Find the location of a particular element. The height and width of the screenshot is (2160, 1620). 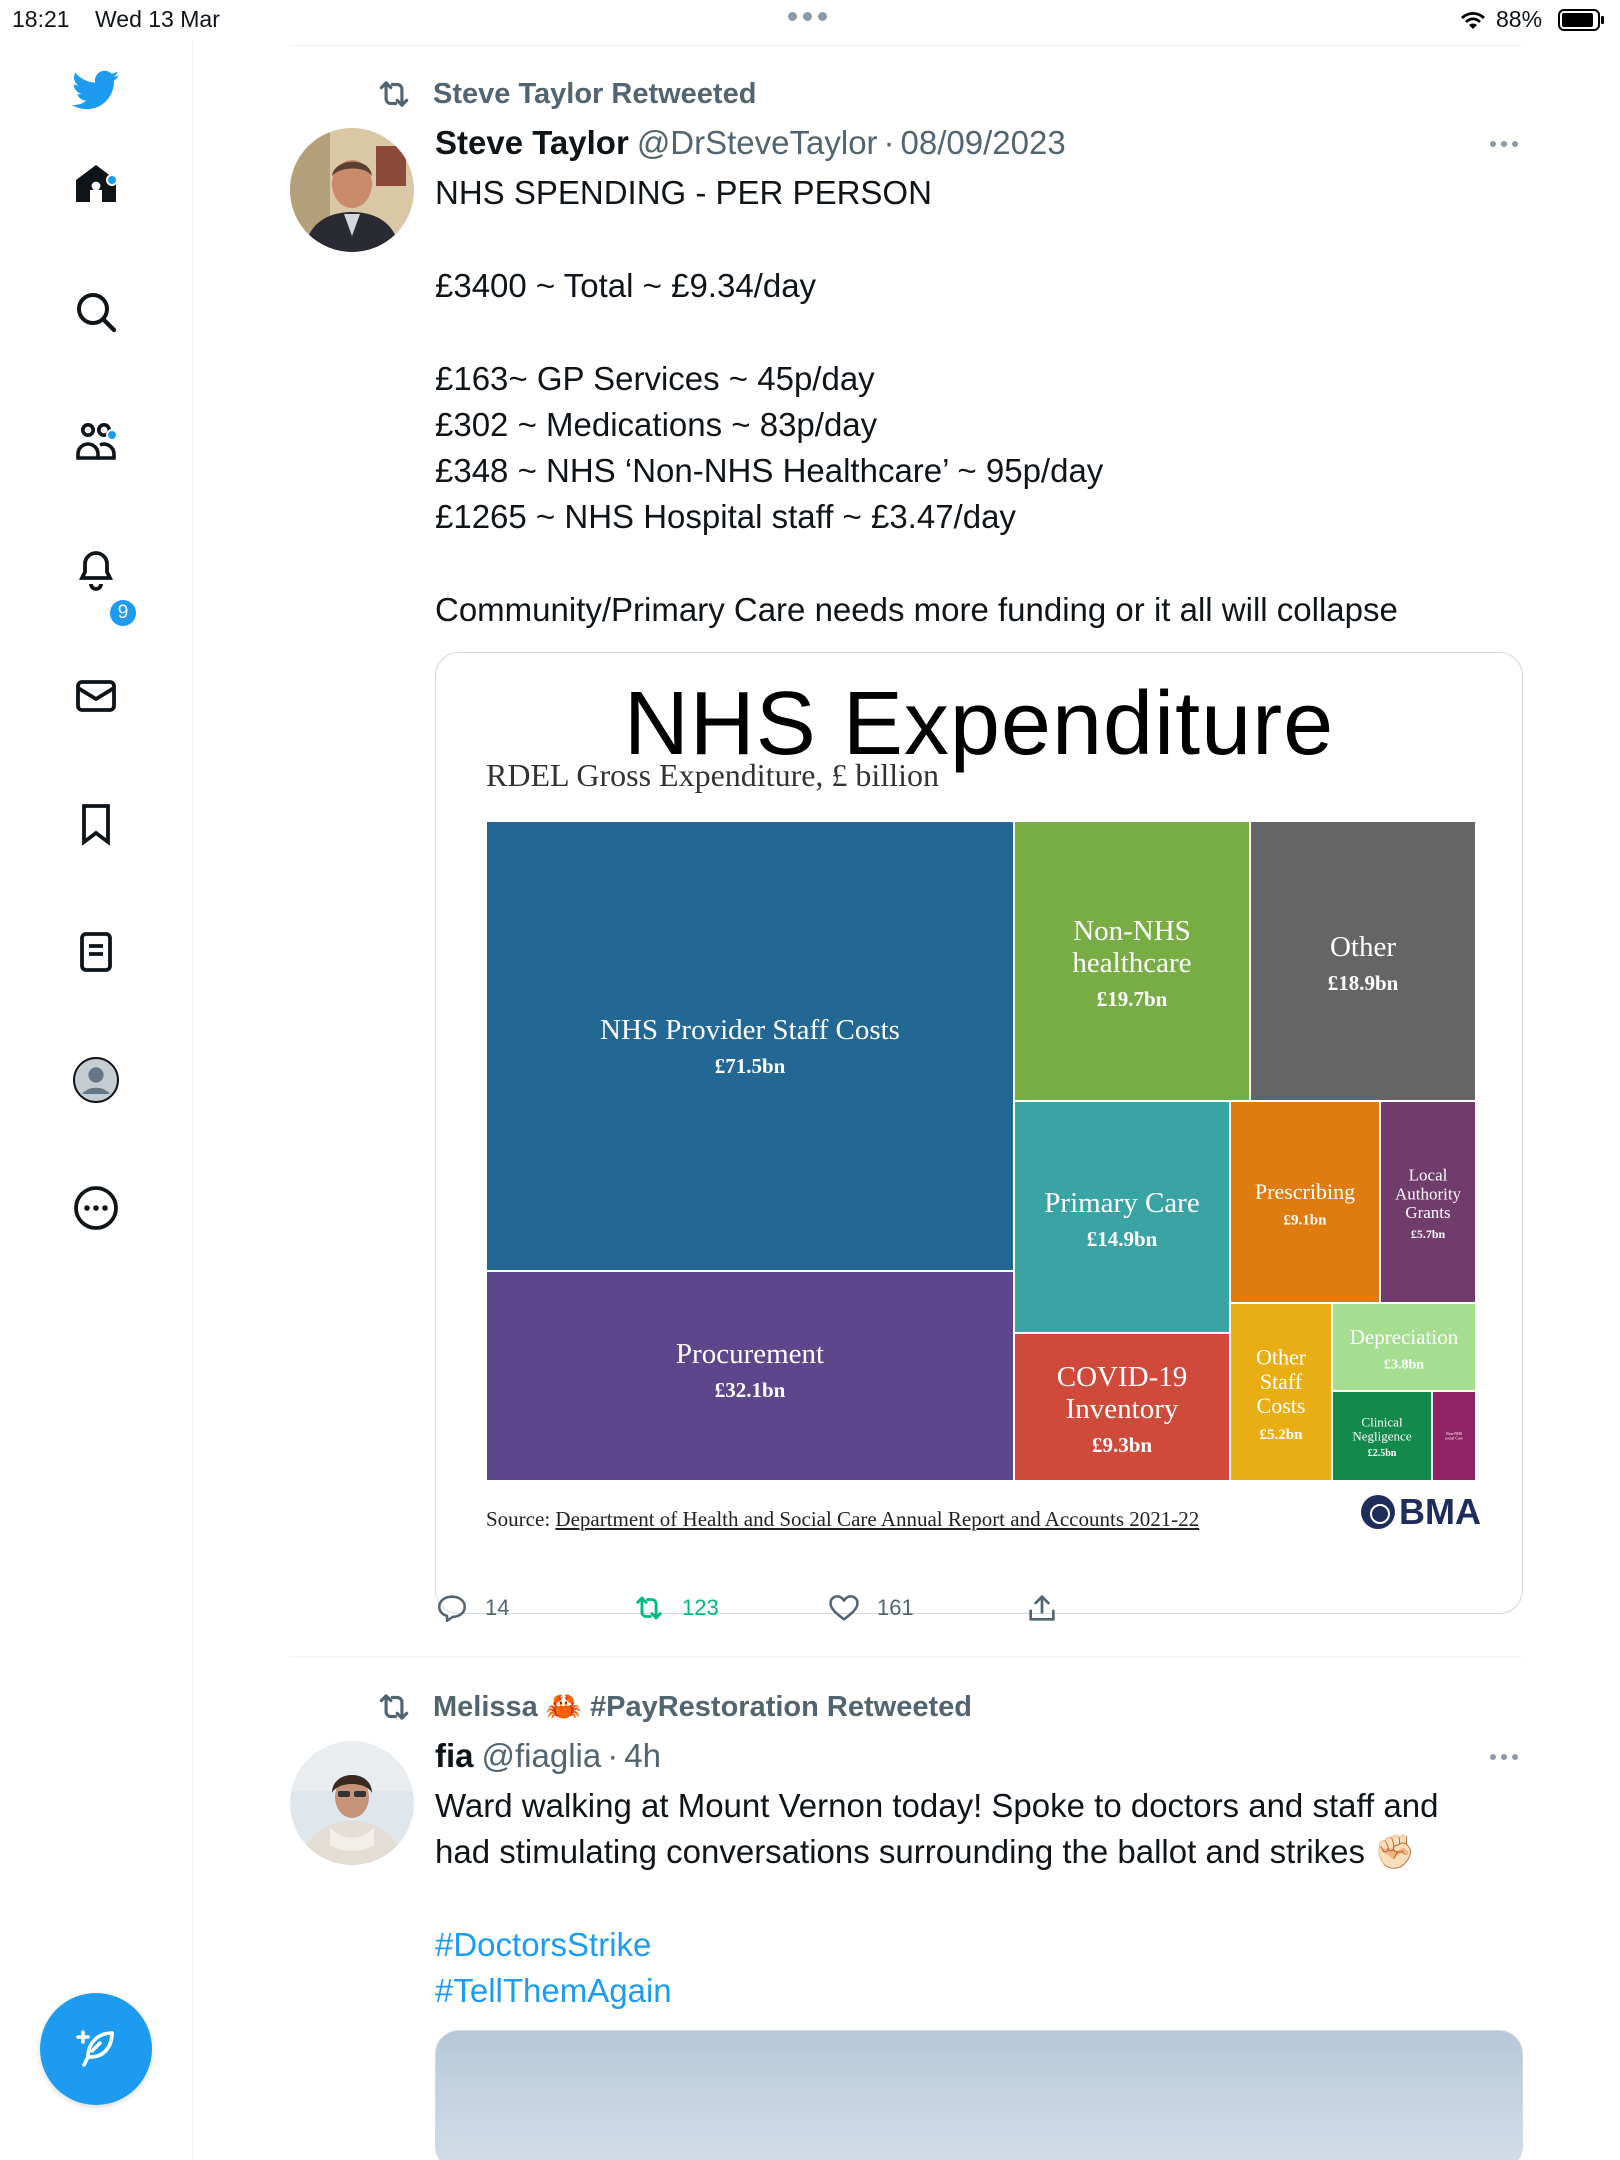

treemap-label: Inventory is located at coordinates (1122, 1409).